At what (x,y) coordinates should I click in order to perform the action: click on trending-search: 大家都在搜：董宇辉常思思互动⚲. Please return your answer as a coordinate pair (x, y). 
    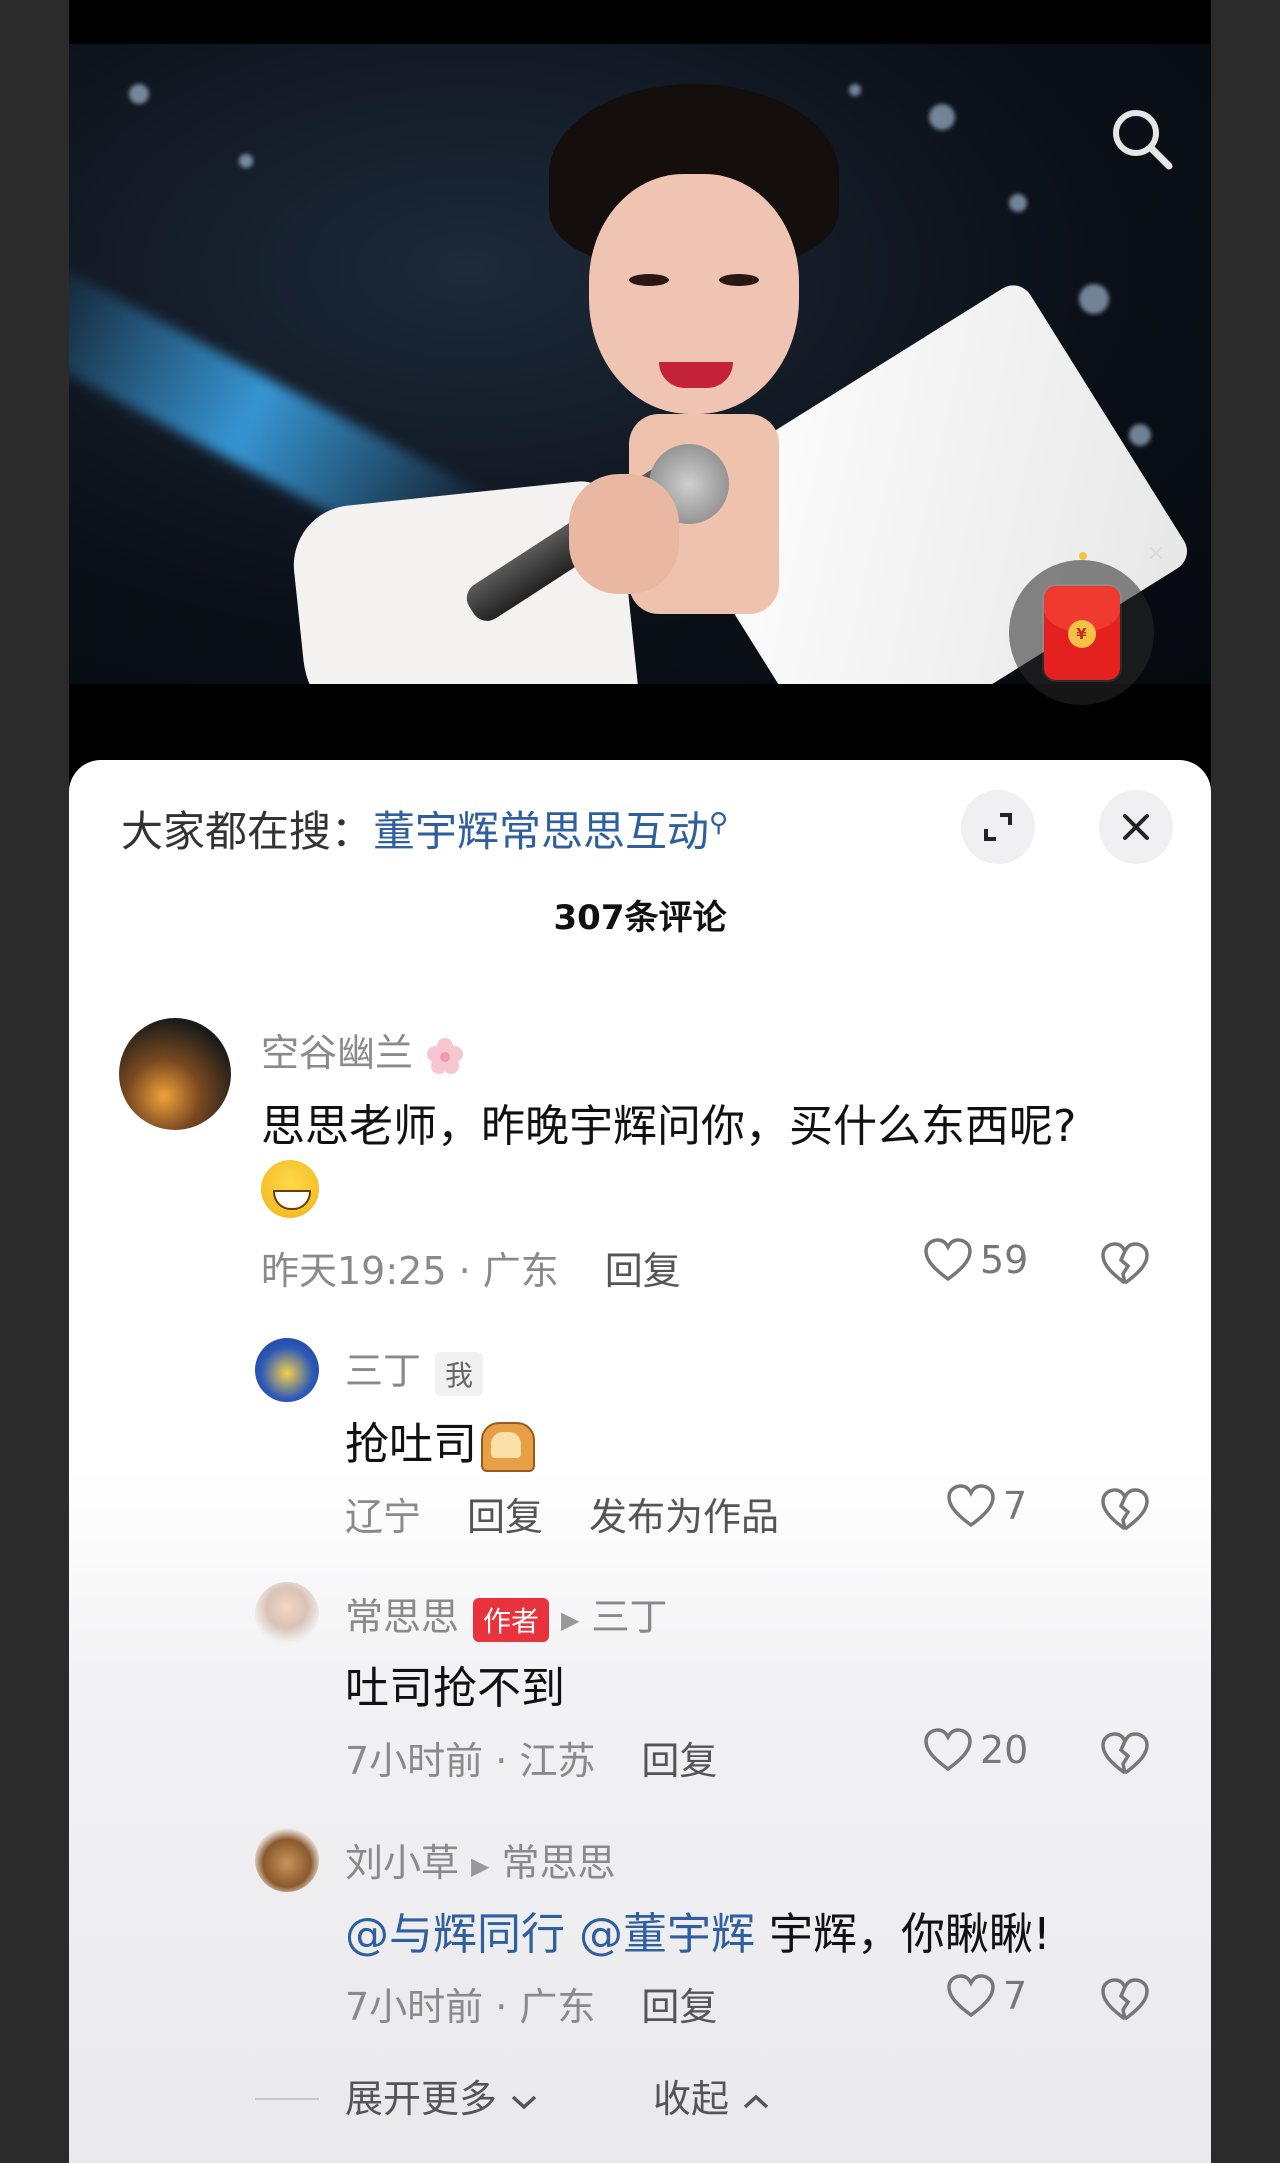
    Looking at the image, I should click on (424, 828).